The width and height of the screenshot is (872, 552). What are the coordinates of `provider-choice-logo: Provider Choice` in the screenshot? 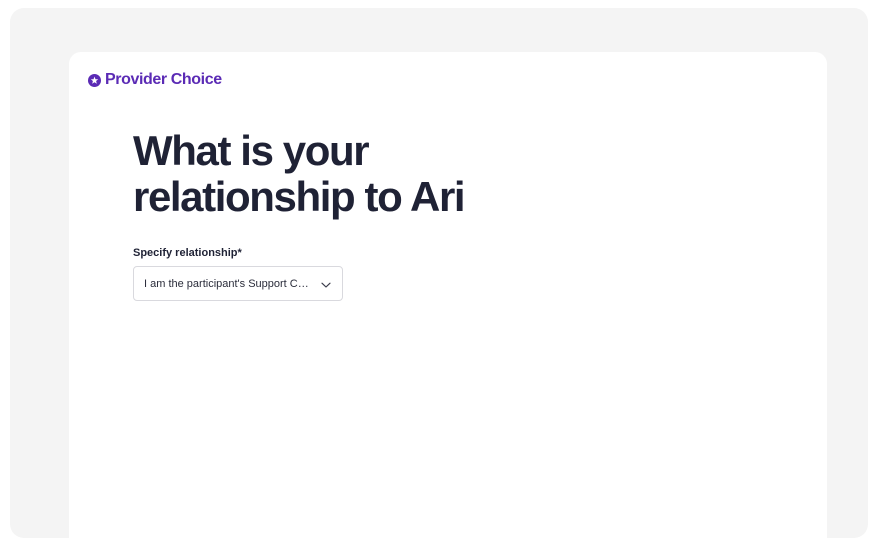 It's located at (155, 80).